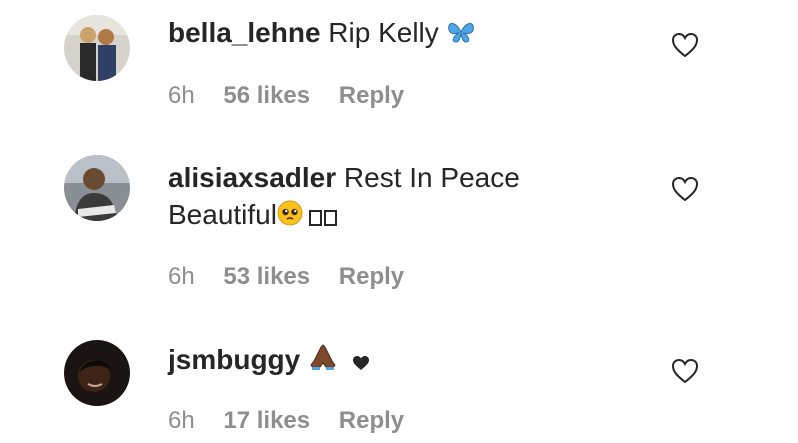 The width and height of the screenshot is (798, 443). What do you see at coordinates (266, 95) in the screenshot?
I see `comment-likes: 56 likes` at bounding box center [266, 95].